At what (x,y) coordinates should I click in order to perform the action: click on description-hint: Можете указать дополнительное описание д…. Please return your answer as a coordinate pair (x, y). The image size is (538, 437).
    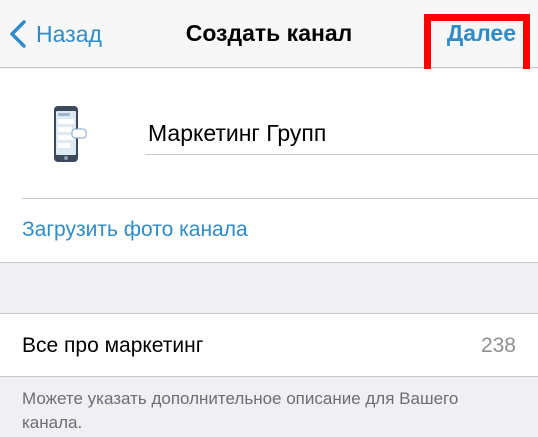
    Looking at the image, I should click on (240, 410).